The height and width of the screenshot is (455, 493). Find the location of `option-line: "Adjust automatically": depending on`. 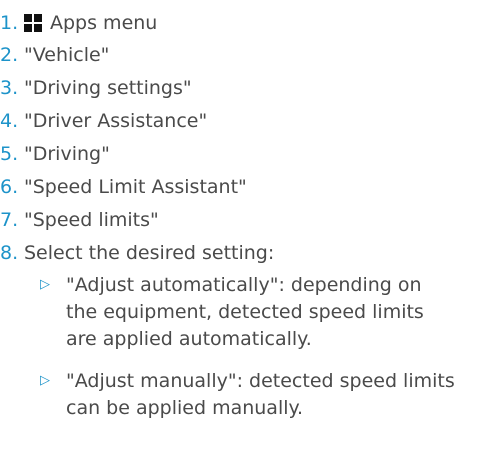

option-line: "Adjust automatically": depending on is located at coordinates (244, 285).